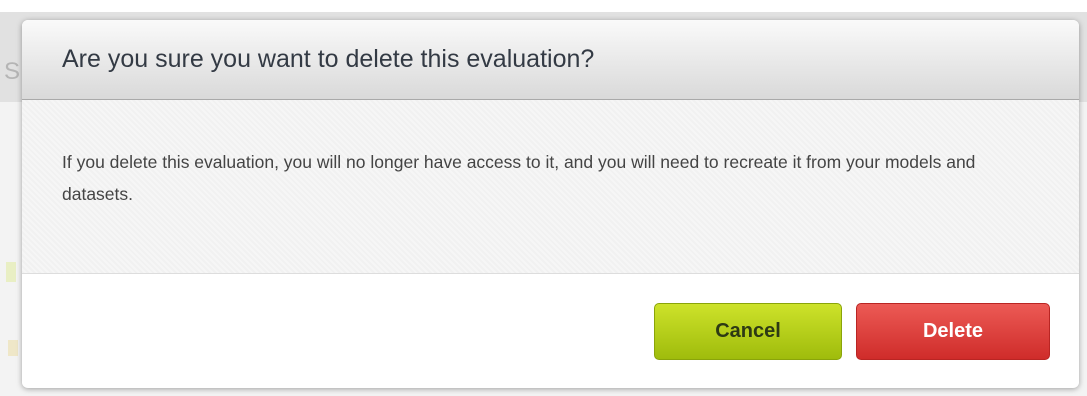  Describe the element at coordinates (748, 331) in the screenshot. I see `cancel-button: Cancel` at that location.